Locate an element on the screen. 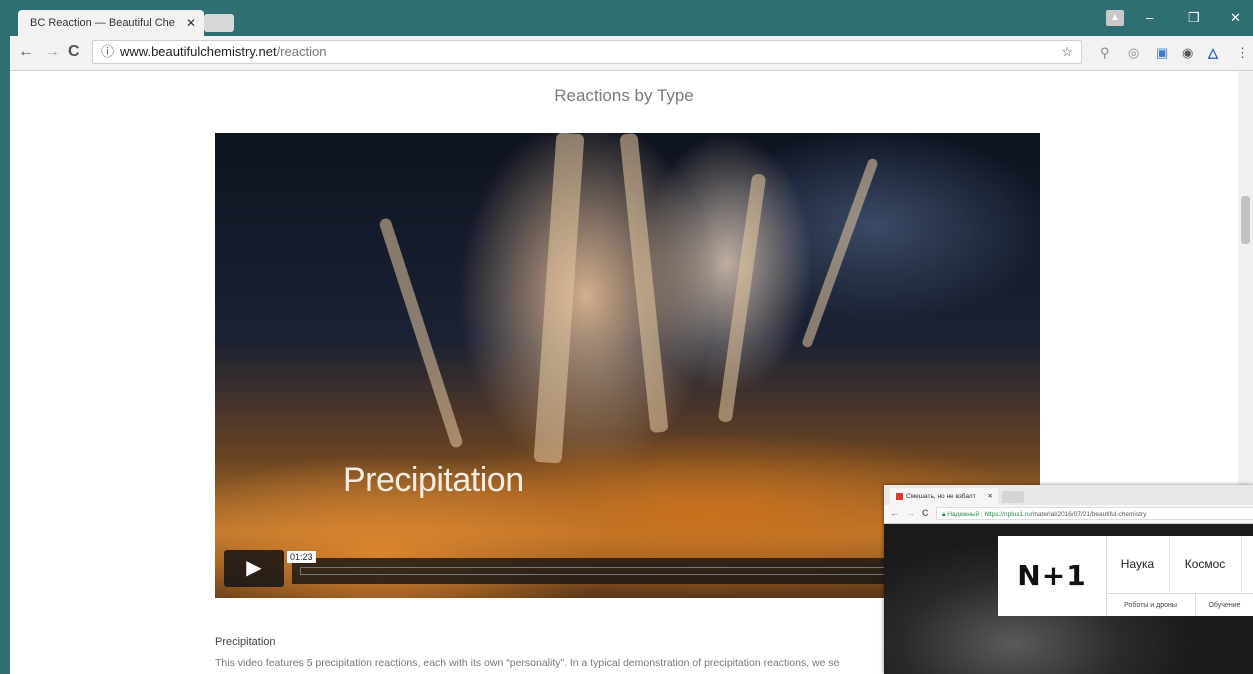 Image resolution: width=1253 pixels, height=674 pixels. video-timecode: 01:23 is located at coordinates (301, 557).